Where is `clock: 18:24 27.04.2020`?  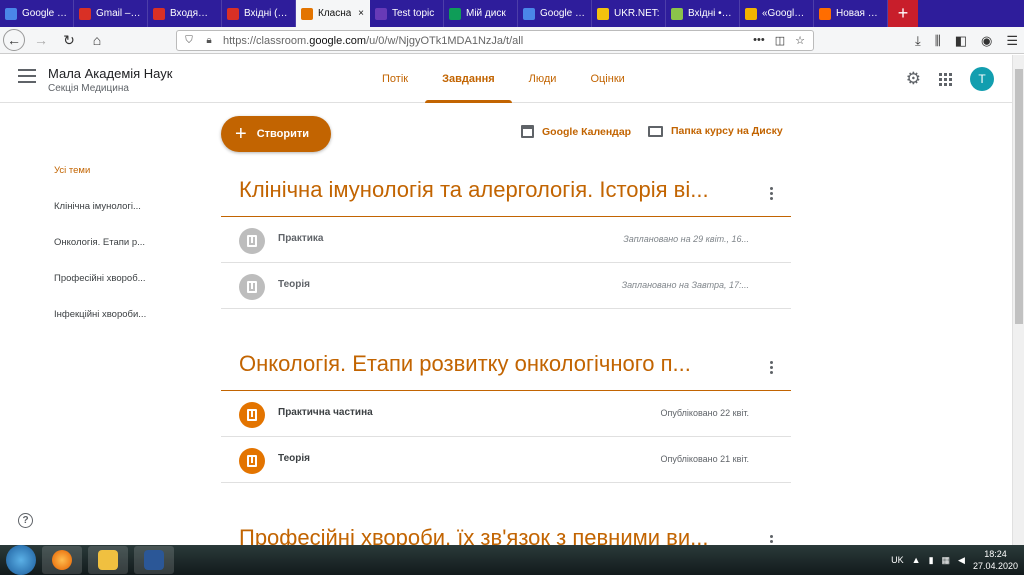
clock: 18:24 27.04.2020 is located at coordinates (995, 560).